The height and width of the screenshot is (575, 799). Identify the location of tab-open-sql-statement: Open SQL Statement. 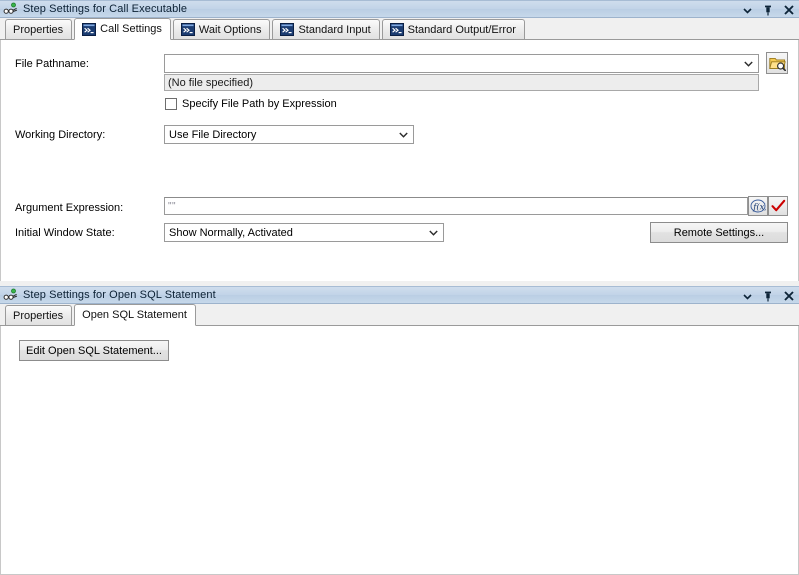
(135, 315).